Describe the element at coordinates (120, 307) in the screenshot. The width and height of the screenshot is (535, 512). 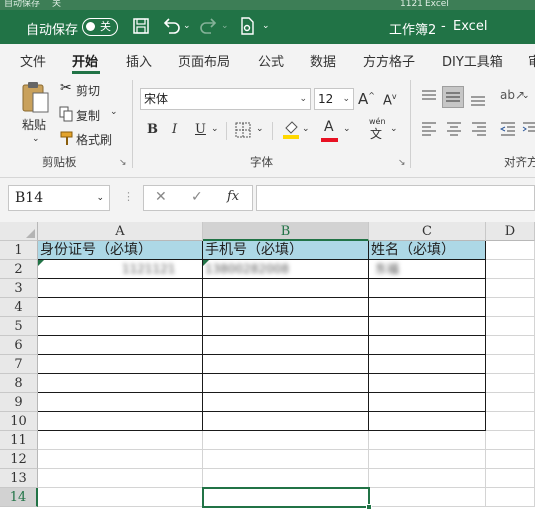
I see `cell-a4` at that location.